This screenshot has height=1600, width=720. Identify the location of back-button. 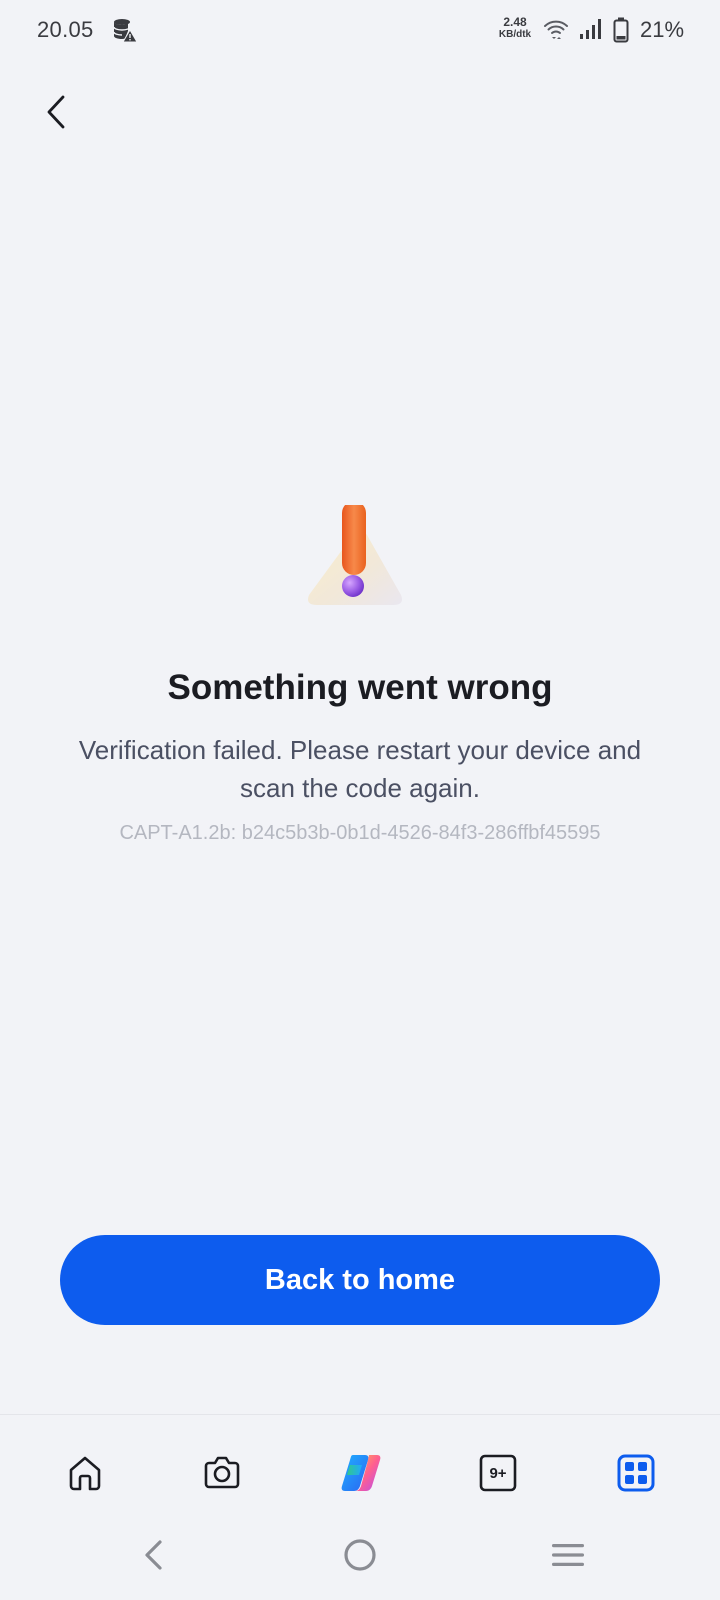
(56, 112).